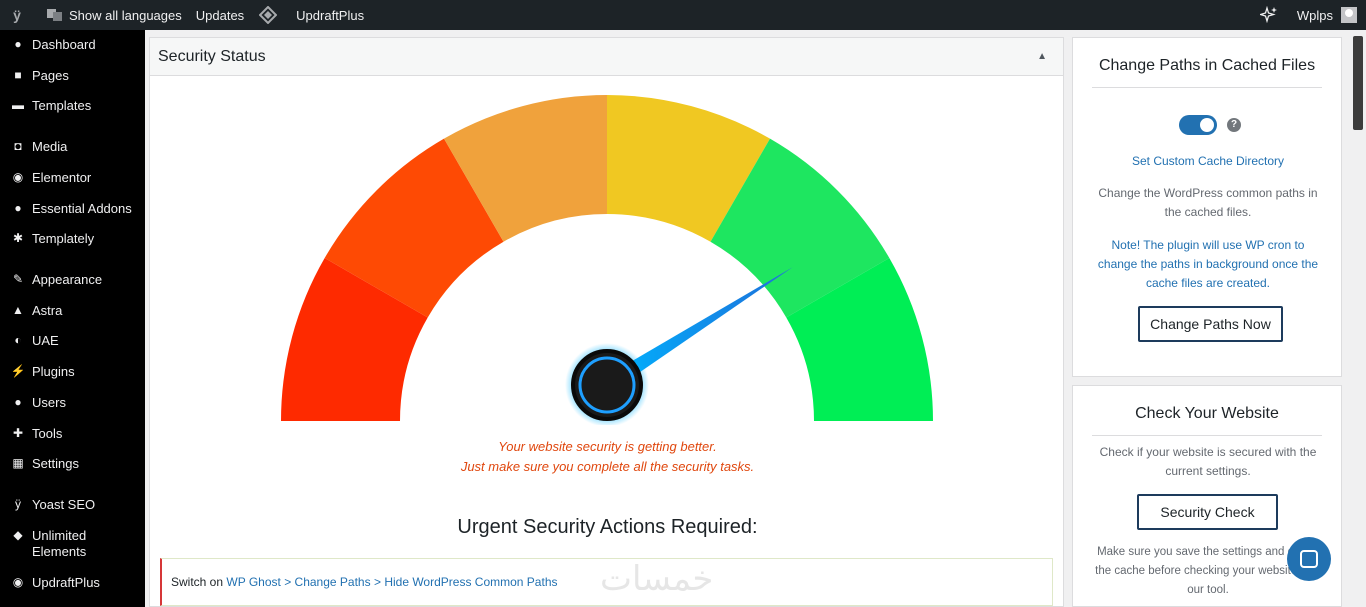 The image size is (1366, 607). I want to click on language-switcher: Show all languages, so click(113, 15).